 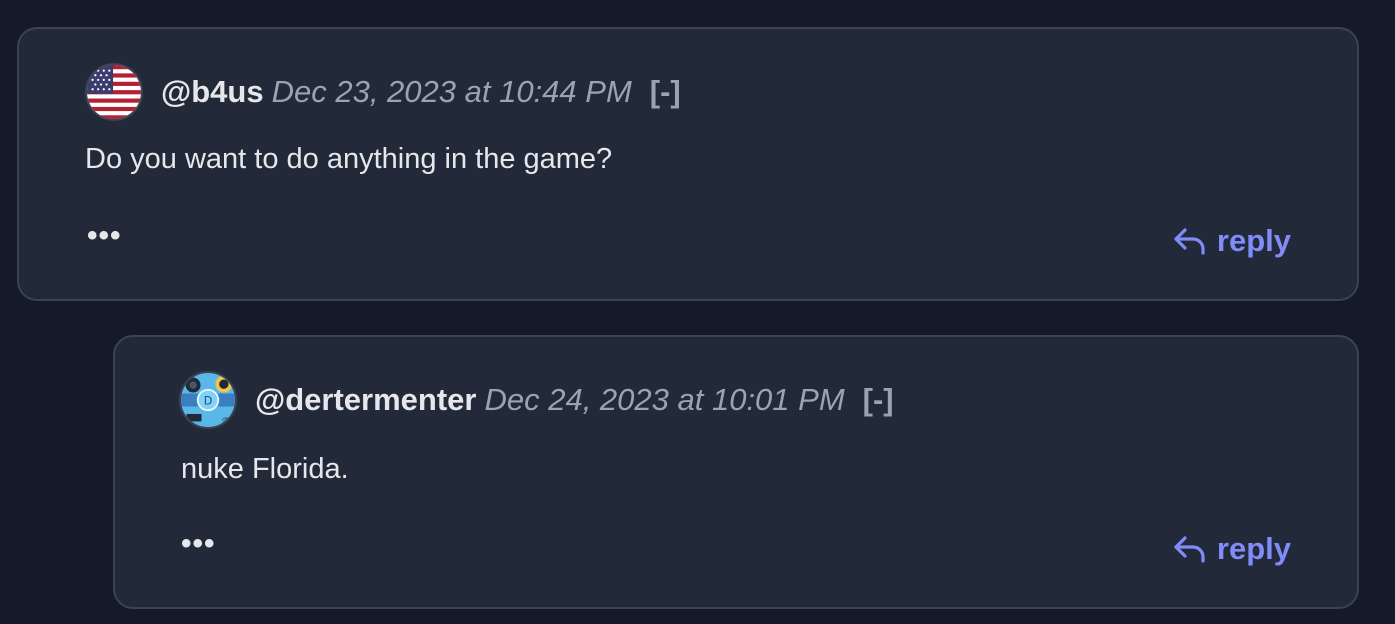 I want to click on svg-text: D, so click(x=208, y=401).